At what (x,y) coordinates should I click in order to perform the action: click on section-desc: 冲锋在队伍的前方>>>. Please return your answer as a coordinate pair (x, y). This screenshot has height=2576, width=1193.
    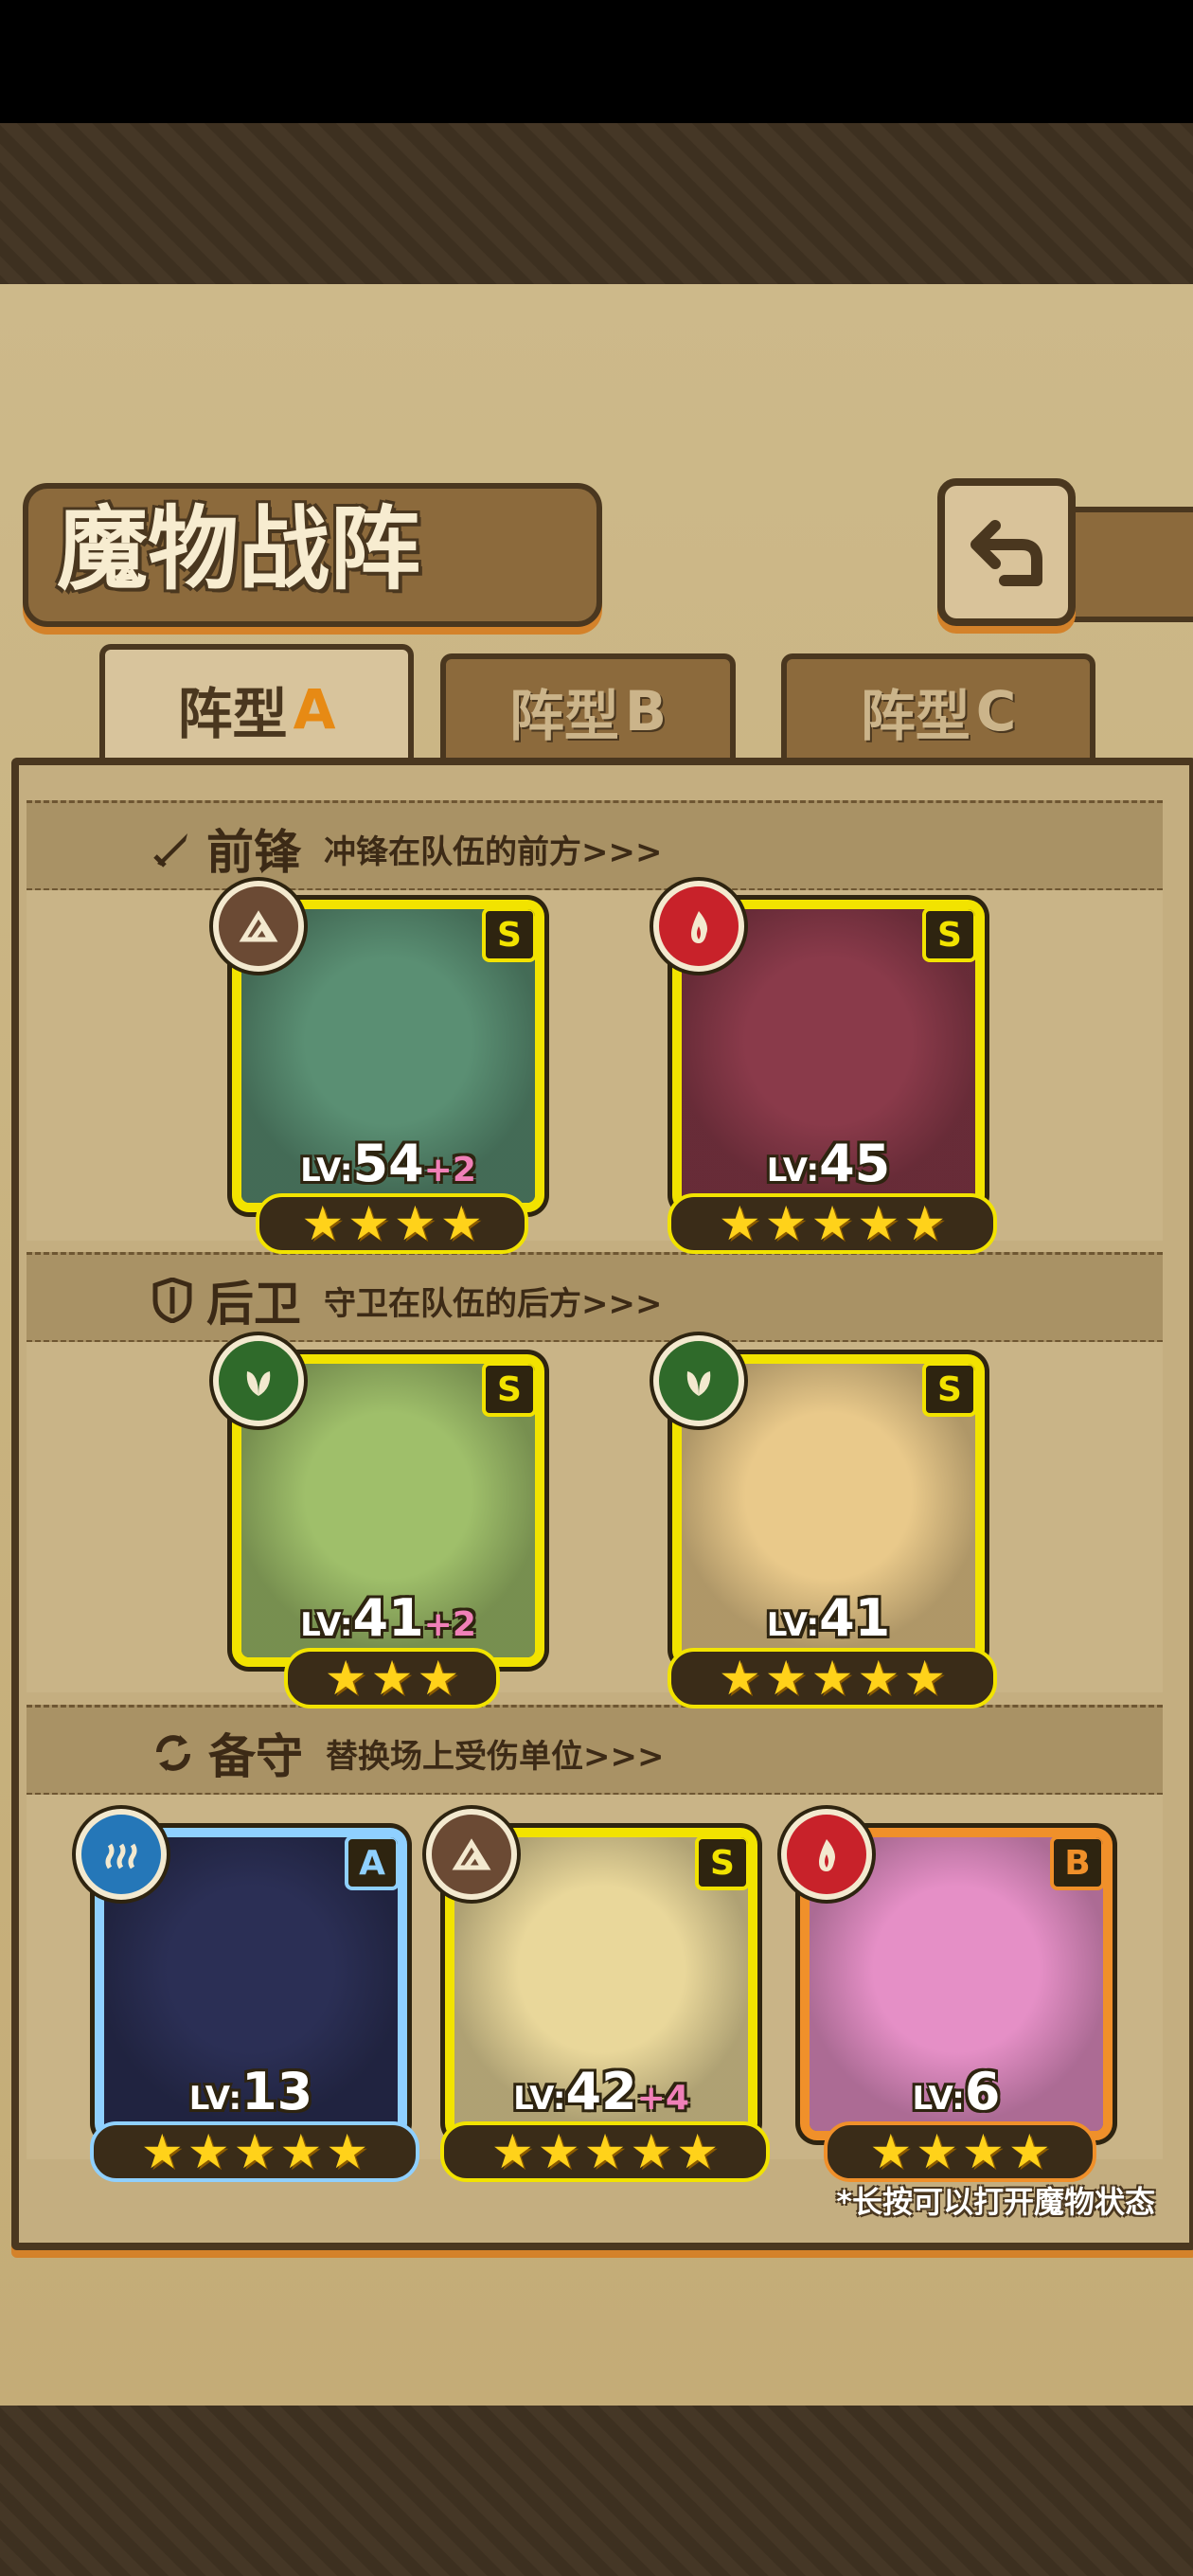
    Looking at the image, I should click on (493, 851).